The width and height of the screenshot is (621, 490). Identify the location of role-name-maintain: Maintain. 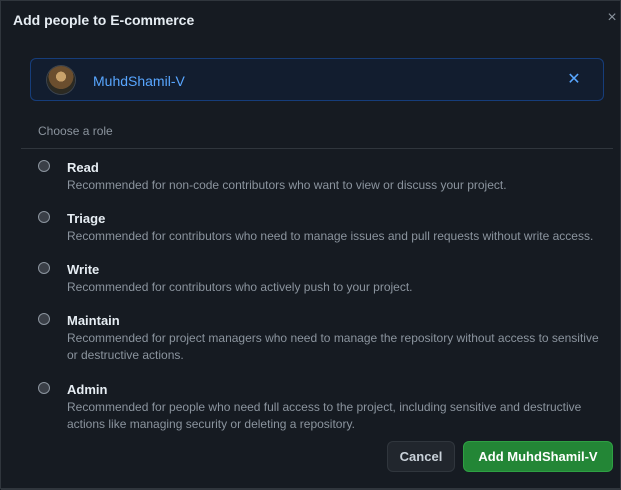
(93, 320).